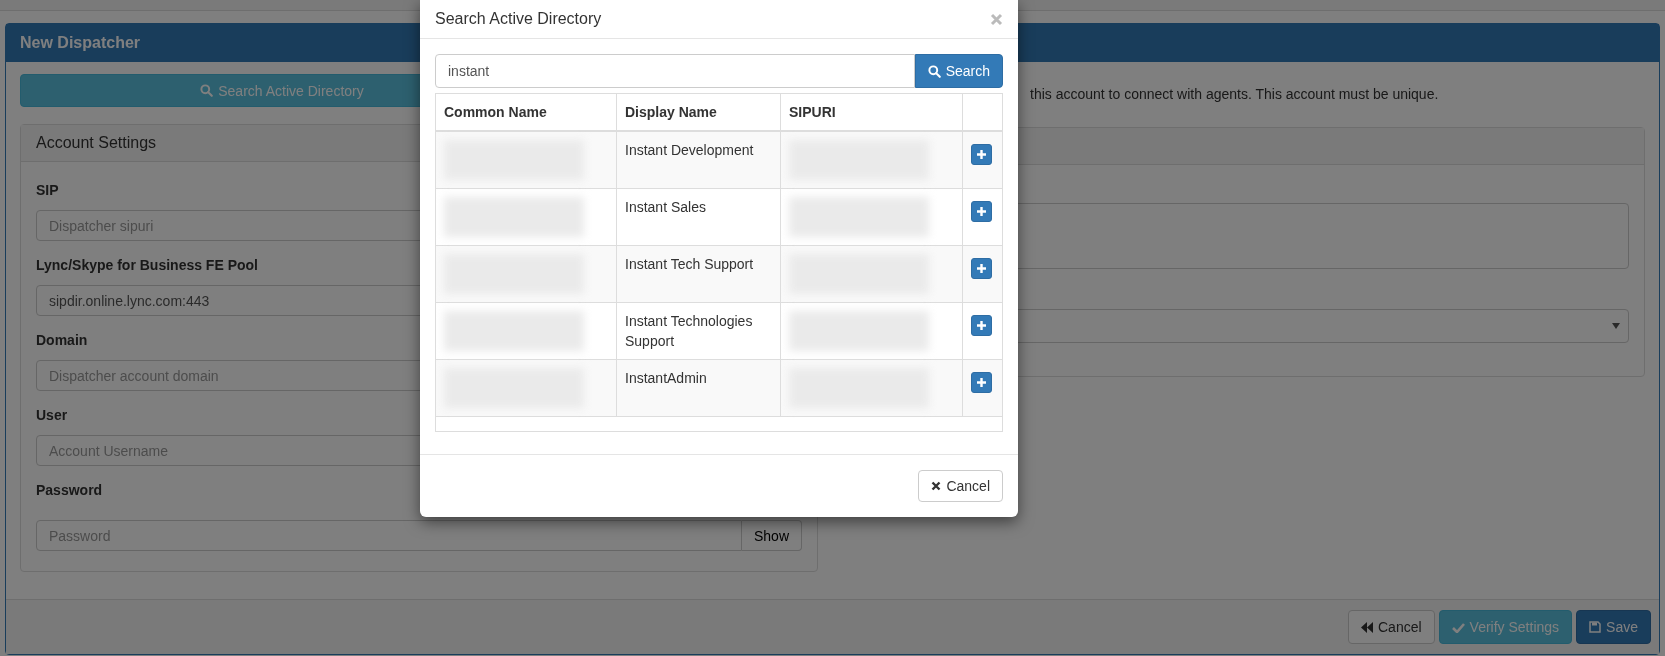 The width and height of the screenshot is (1665, 656). I want to click on table-cell: InstantAdmin, so click(698, 388).